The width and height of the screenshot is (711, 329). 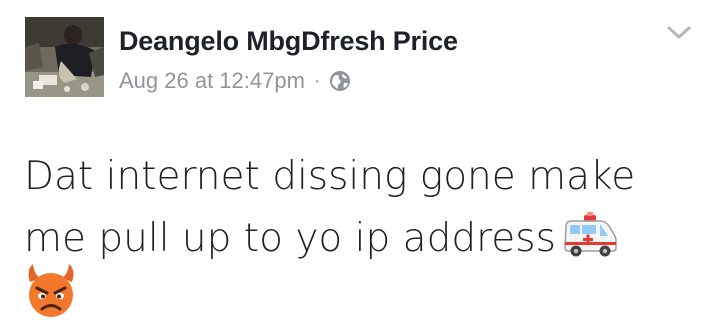 I want to click on angry-devil-emoji-icon, so click(x=51, y=290).